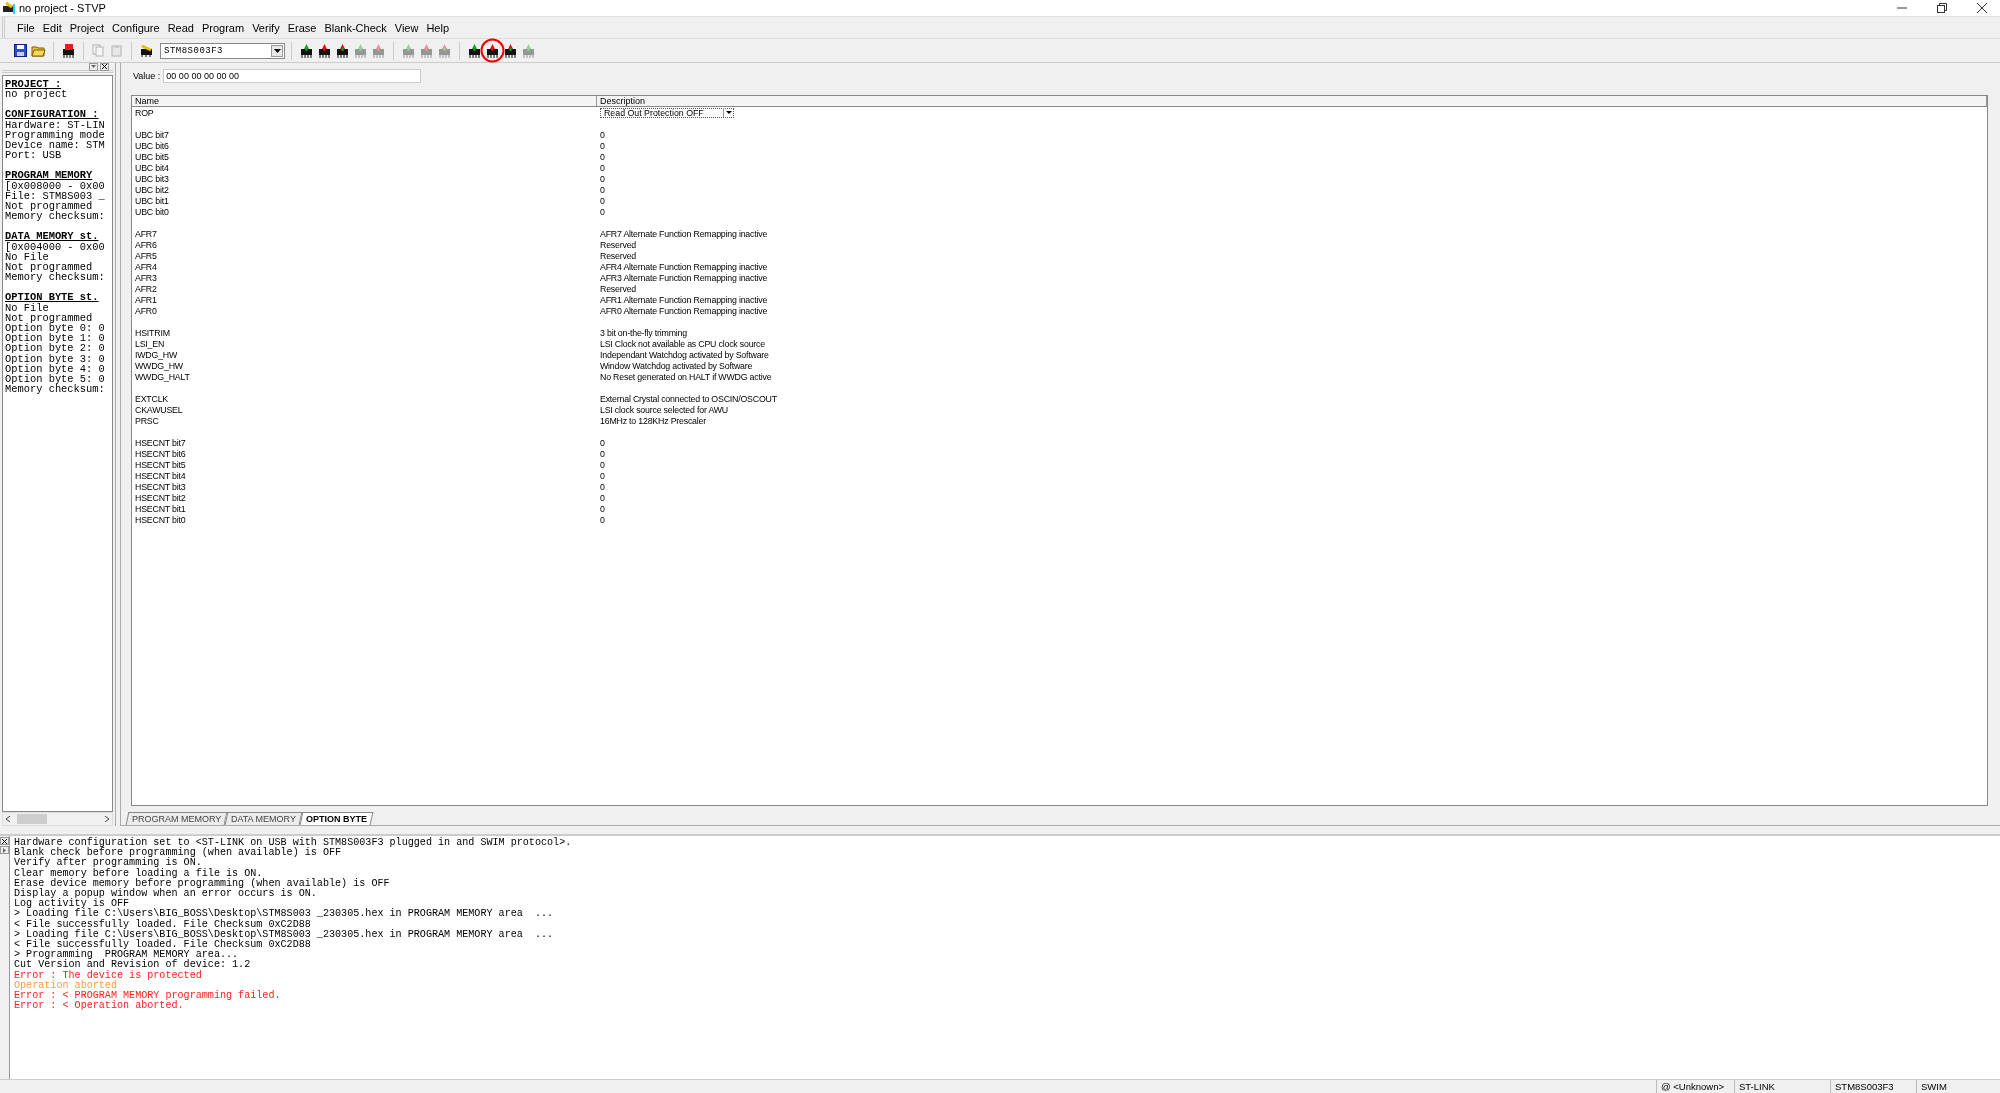 This screenshot has height=1093, width=2000. What do you see at coordinates (38, 50) in the screenshot?
I see `folder-icon` at bounding box center [38, 50].